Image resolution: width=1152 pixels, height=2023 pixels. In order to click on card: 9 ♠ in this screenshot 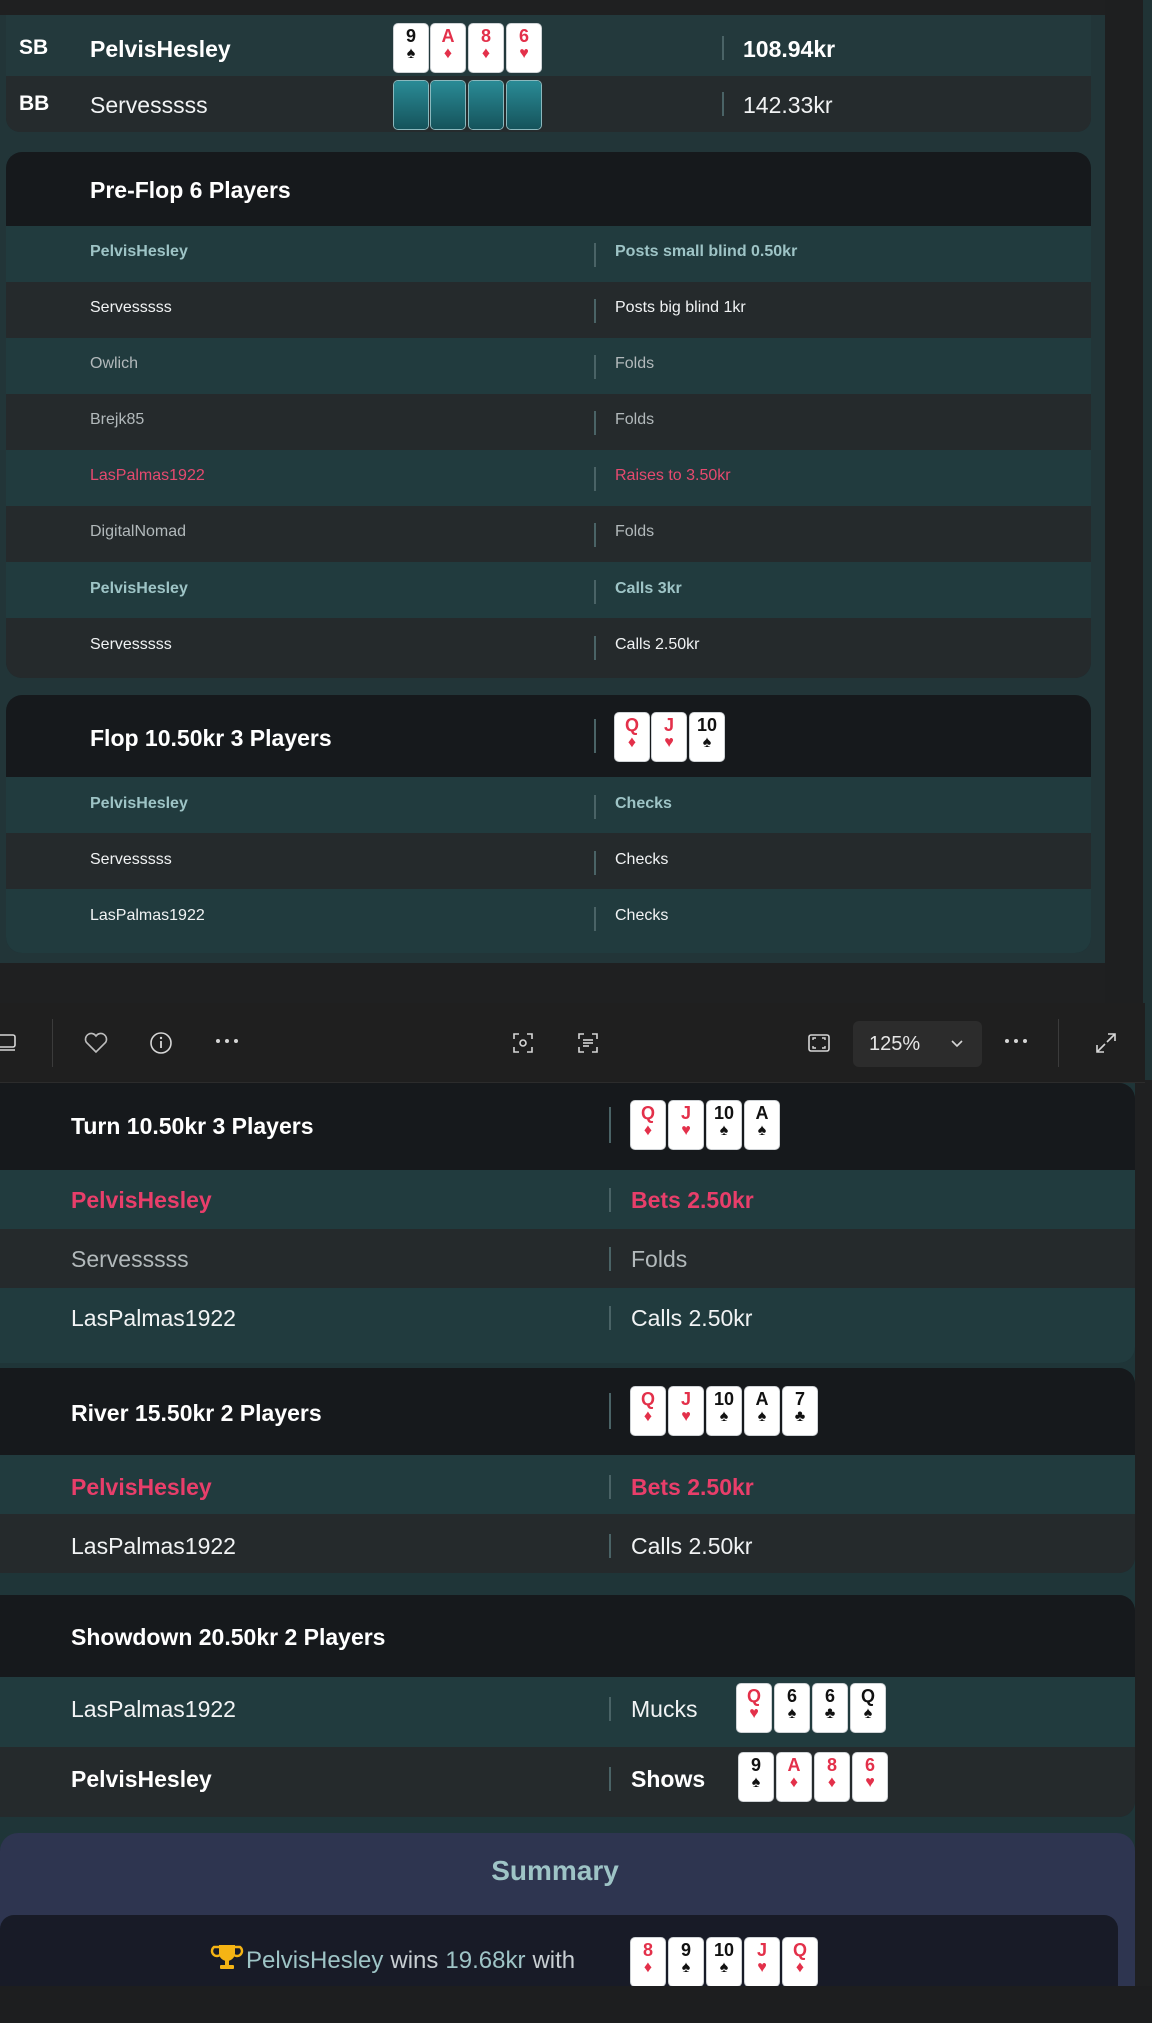, I will do `click(411, 48)`.